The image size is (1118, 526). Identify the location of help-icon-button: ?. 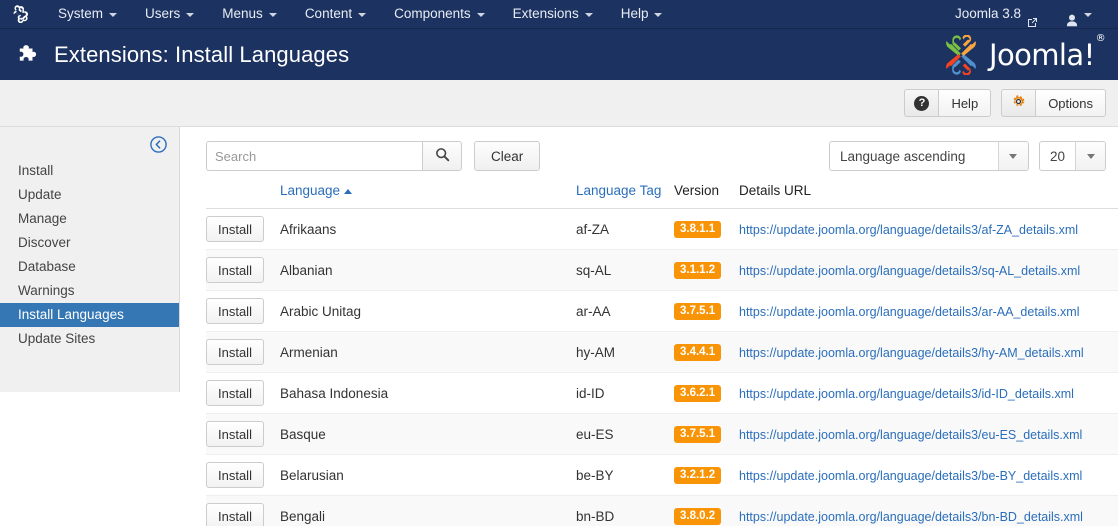
(921, 103).